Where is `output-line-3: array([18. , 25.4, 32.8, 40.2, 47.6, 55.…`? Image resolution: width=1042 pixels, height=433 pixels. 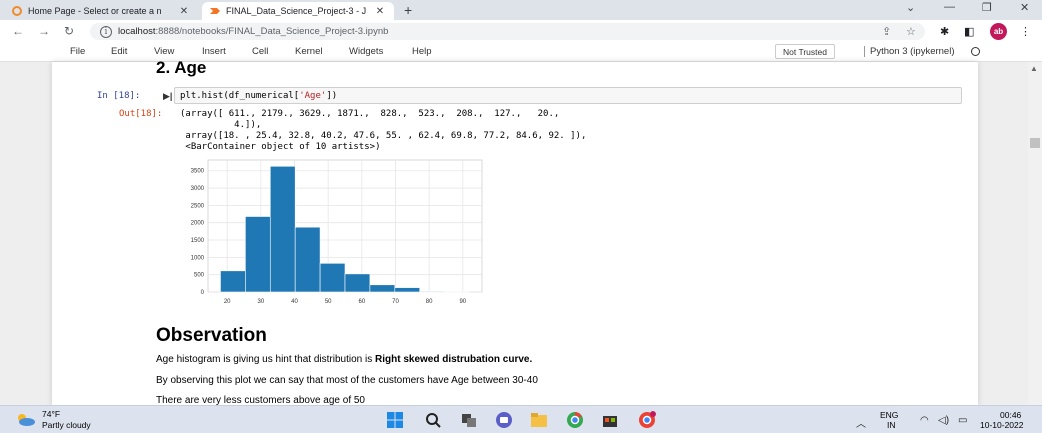
output-line-3: array([18. , 25.4, 32.8, 40.2, 47.6, 55.… is located at coordinates (383, 136).